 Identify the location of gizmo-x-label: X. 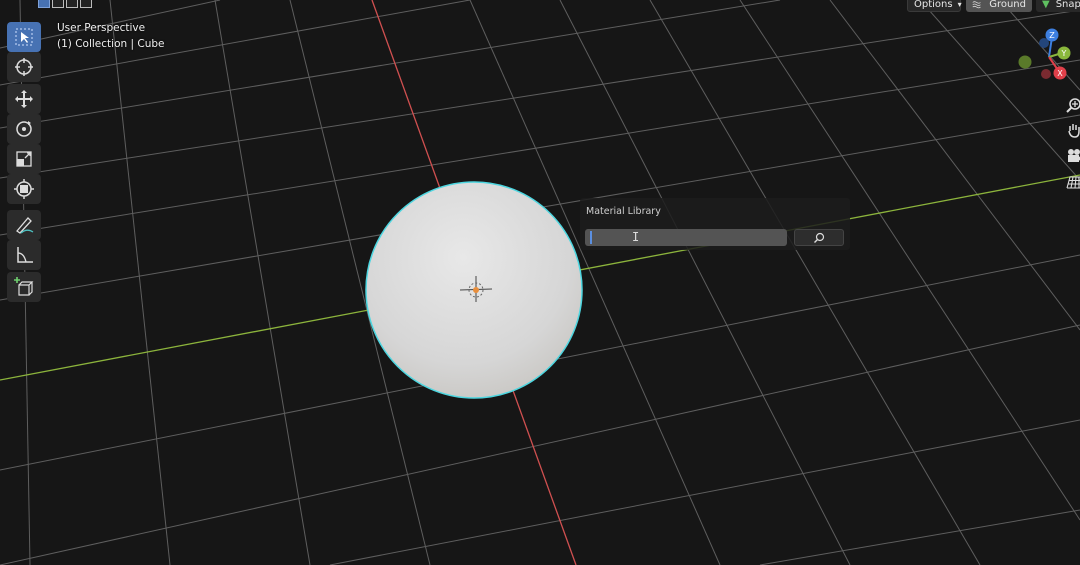
(1060, 73).